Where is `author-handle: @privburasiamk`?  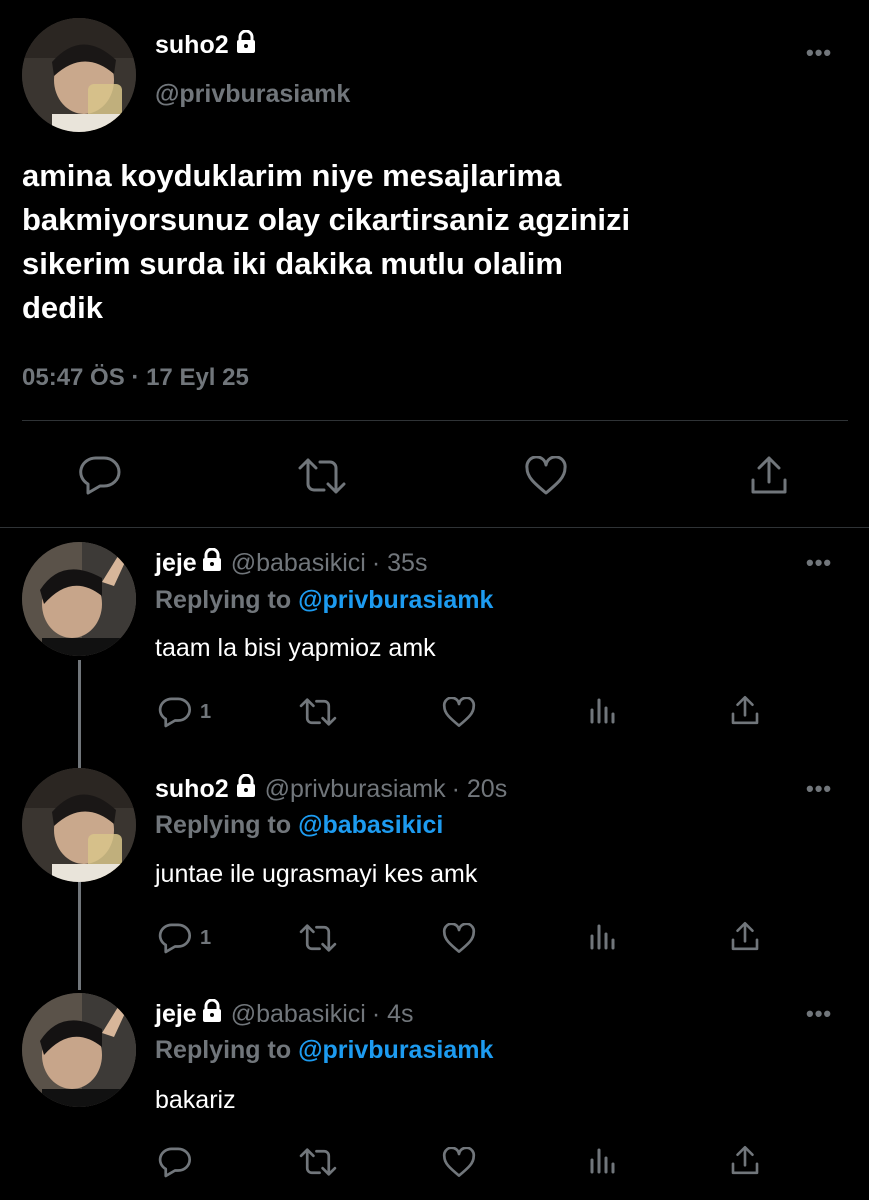
author-handle: @privburasiamk is located at coordinates (252, 94).